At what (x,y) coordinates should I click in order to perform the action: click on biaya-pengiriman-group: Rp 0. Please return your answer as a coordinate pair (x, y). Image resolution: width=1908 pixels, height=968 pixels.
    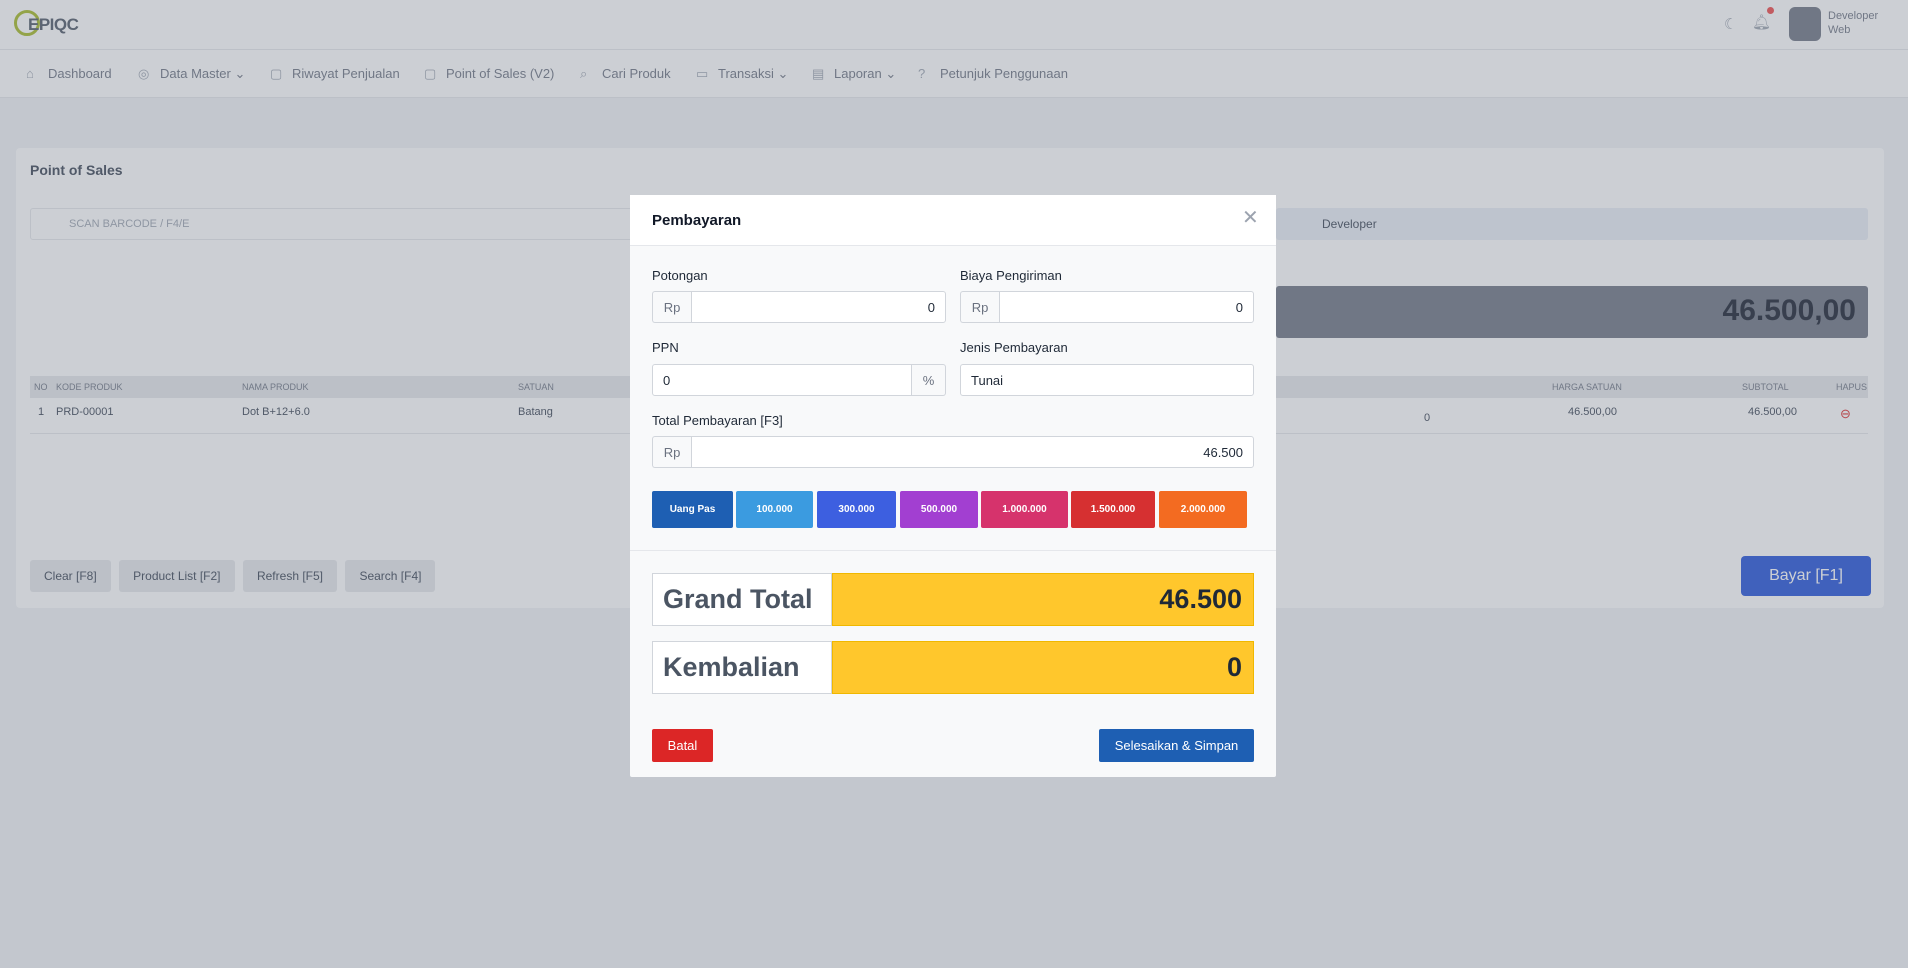
    Looking at the image, I should click on (1107, 307).